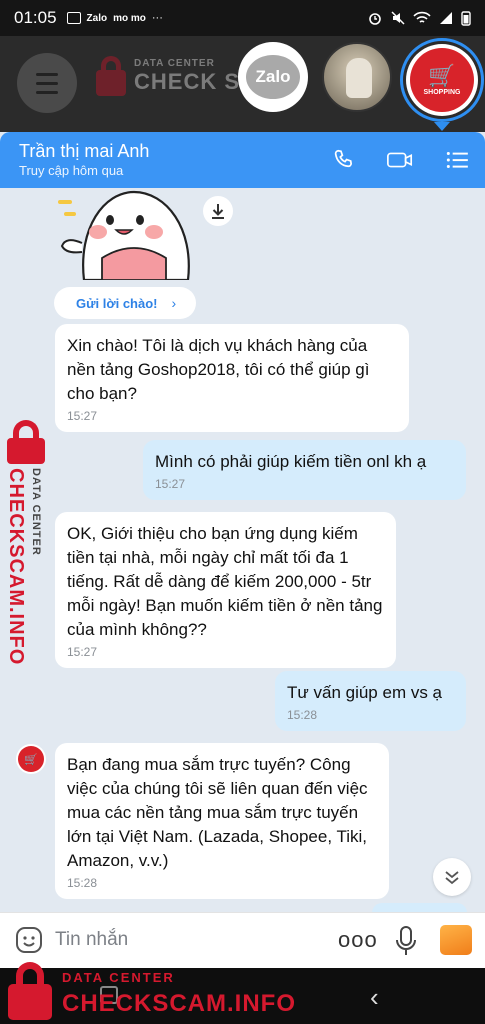  What do you see at coordinates (242, 18) in the screenshot?
I see `status-bar: 01:05 Zalo mo mo ···` at bounding box center [242, 18].